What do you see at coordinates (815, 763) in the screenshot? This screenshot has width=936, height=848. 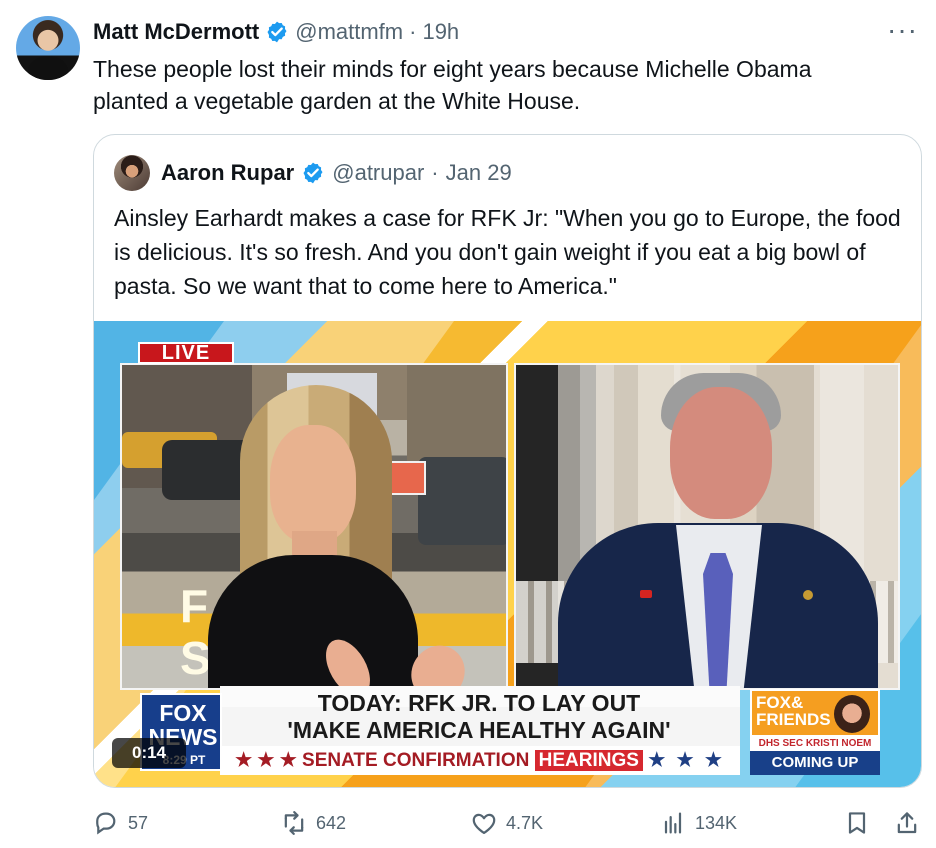 I see `coming-up-label: COMING UP` at bounding box center [815, 763].